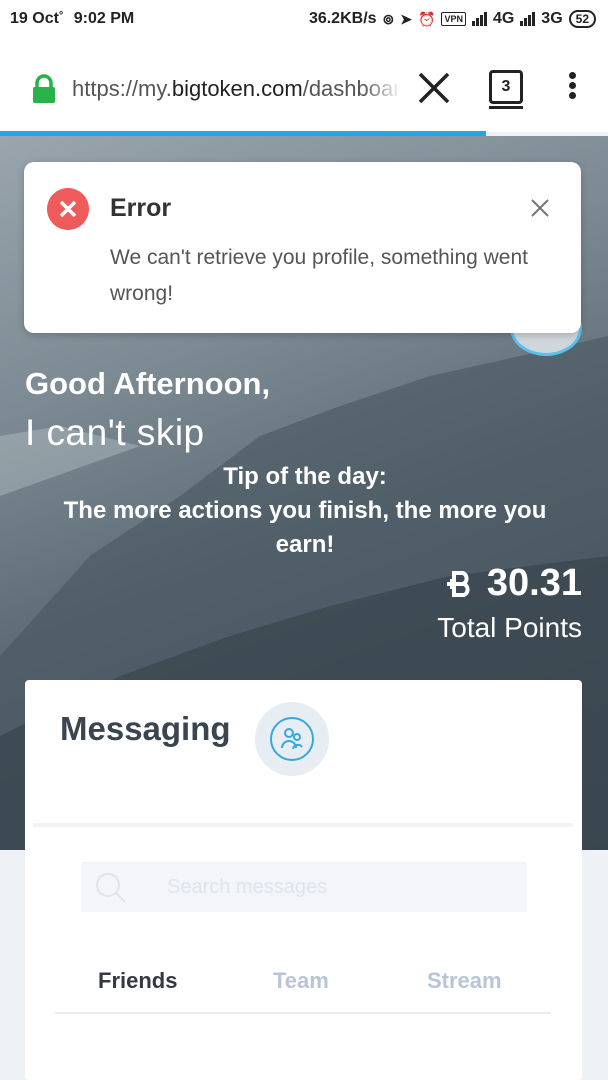  What do you see at coordinates (122, 88) in the screenshot?
I see `url-prefix: https://my.` at bounding box center [122, 88].